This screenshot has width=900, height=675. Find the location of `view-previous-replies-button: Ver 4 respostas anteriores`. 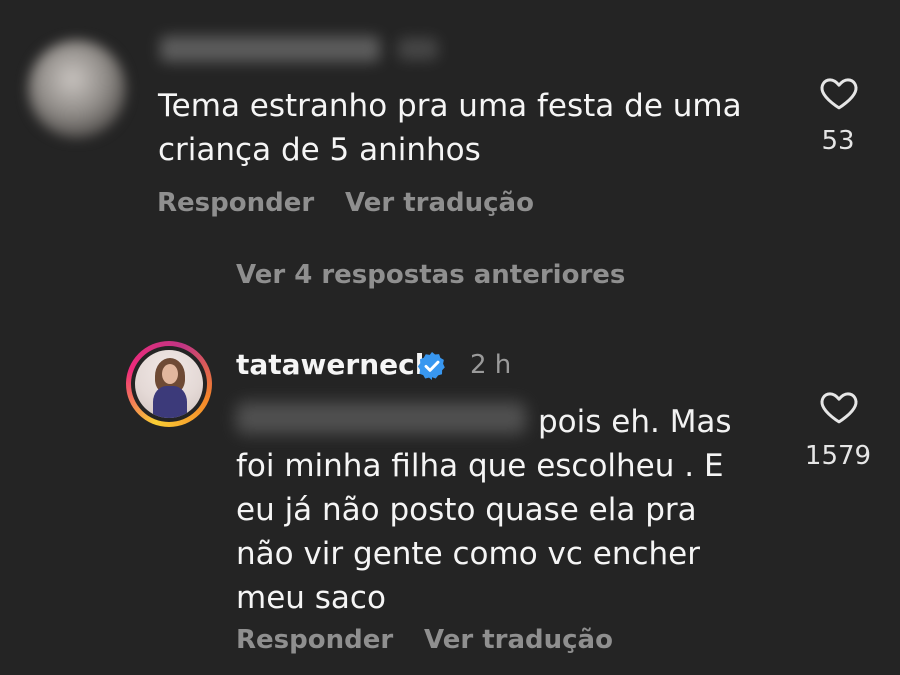

view-previous-replies-button: Ver 4 respostas anteriores is located at coordinates (430, 275).